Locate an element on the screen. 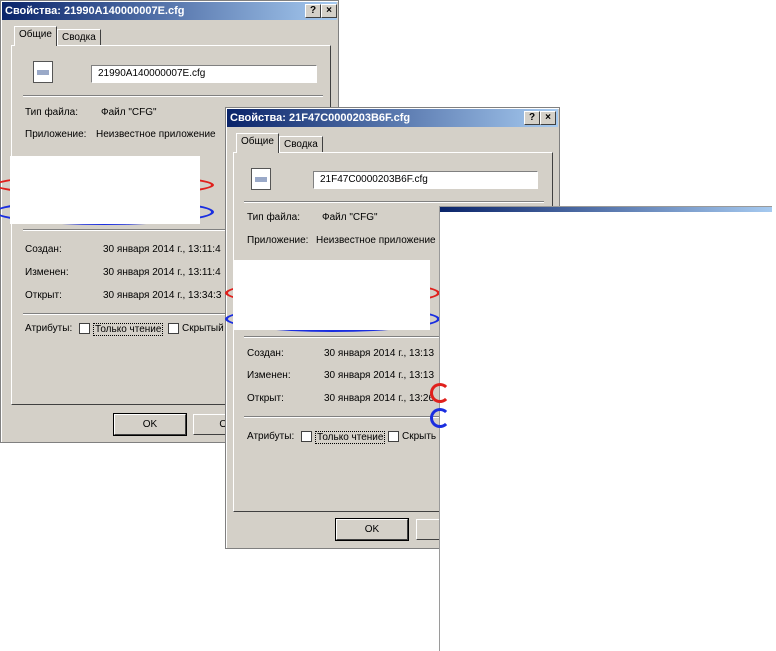 The width and height of the screenshot is (776, 651). opened-value: 30 января 2014 г., 13:26 is located at coordinates (379, 398).